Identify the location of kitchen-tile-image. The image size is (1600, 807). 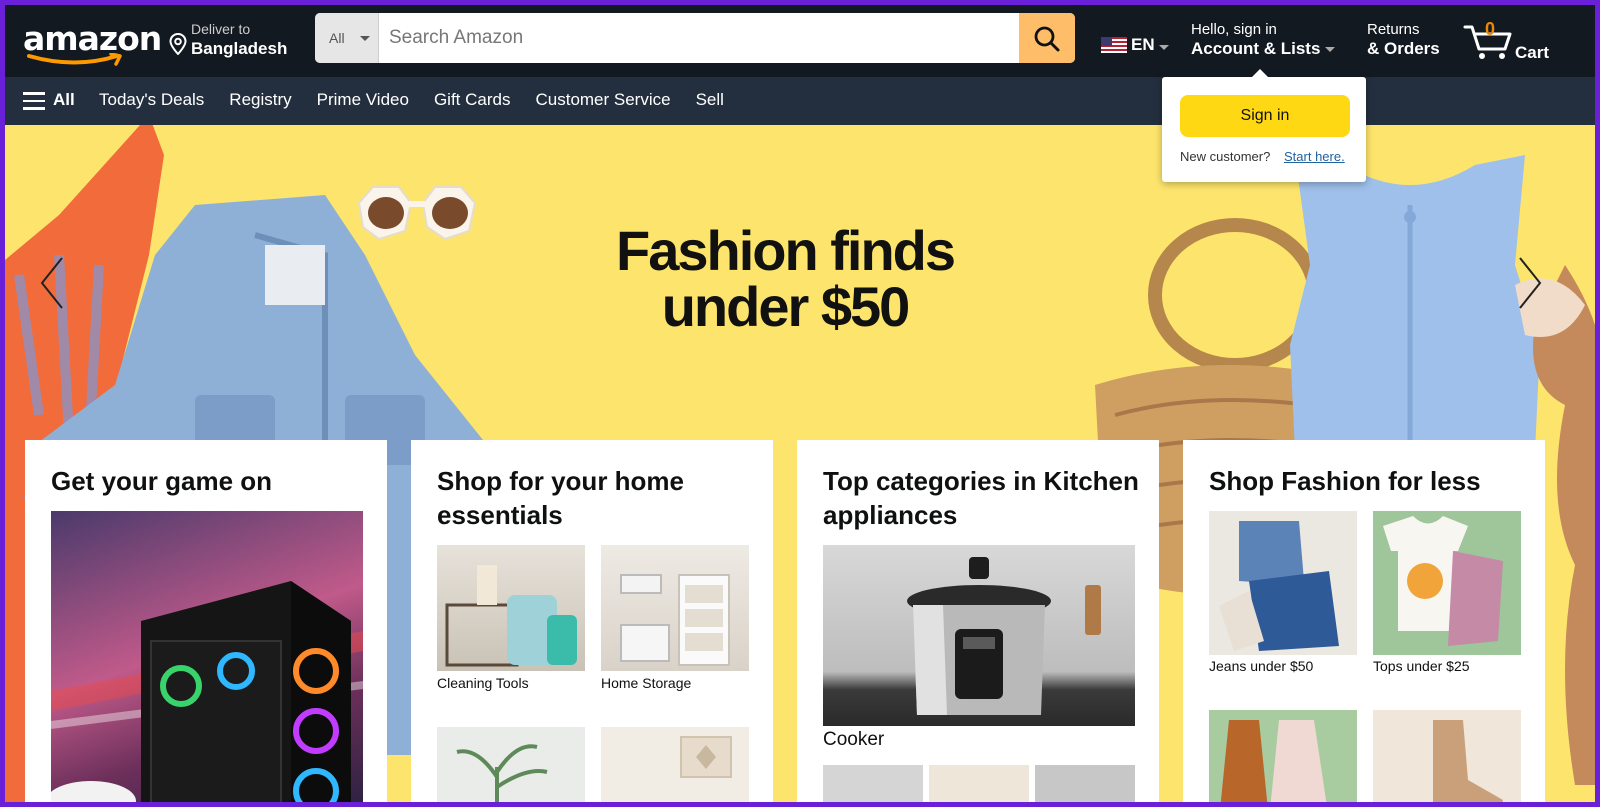
(979, 783).